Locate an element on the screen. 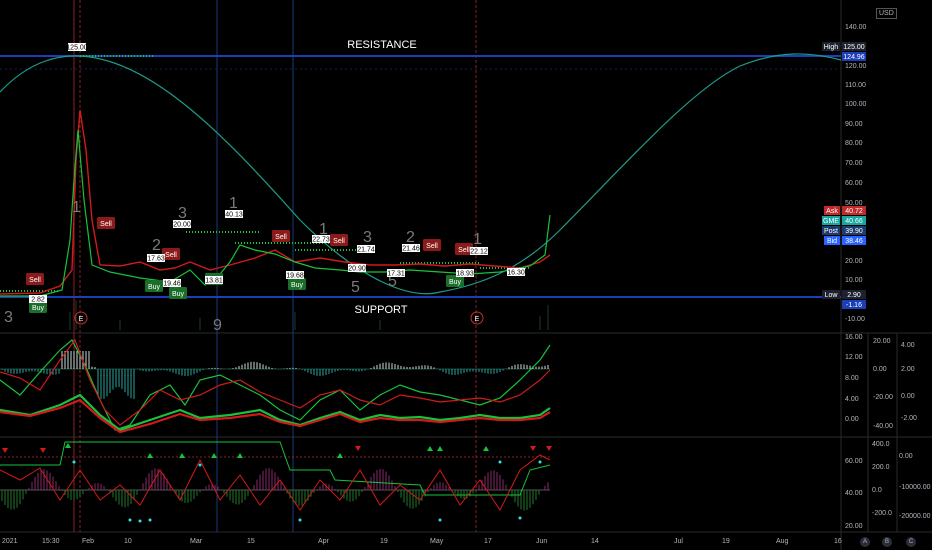  price-tag: 125.00 is located at coordinates (77, 47).